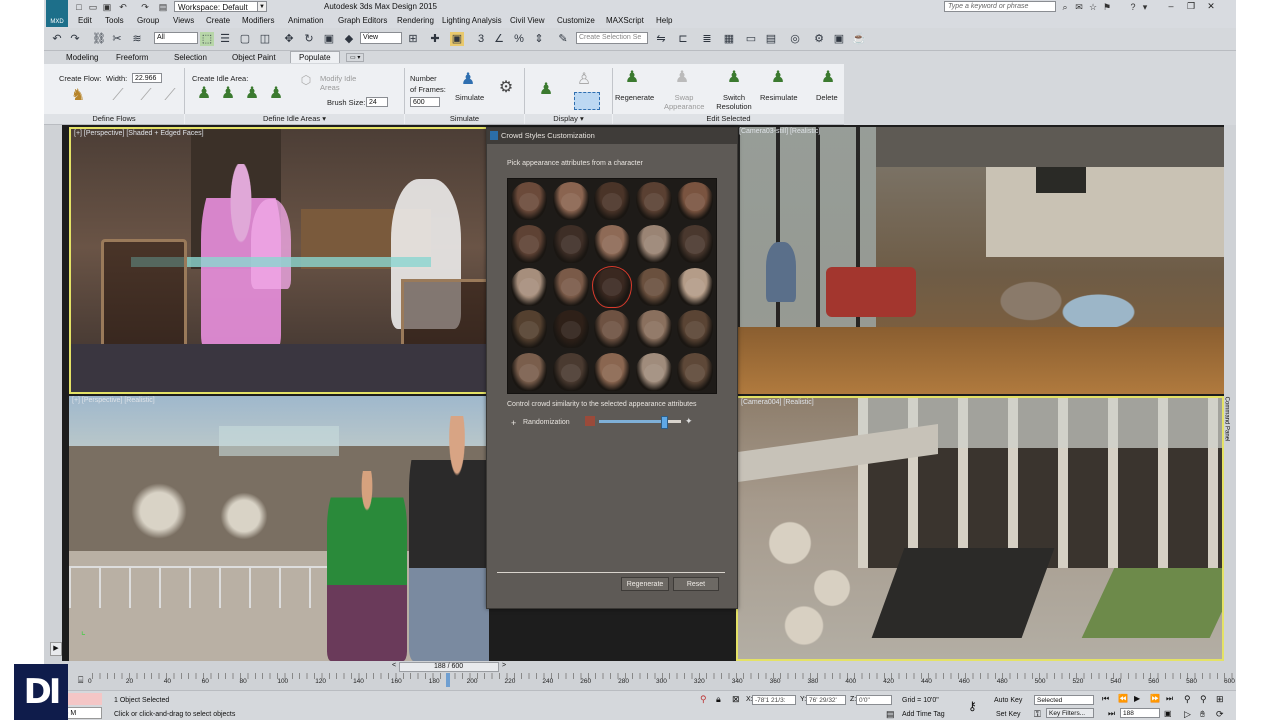 The image size is (1280, 720). Describe the element at coordinates (183, 20) in the screenshot. I see `menu-views: Views` at that location.